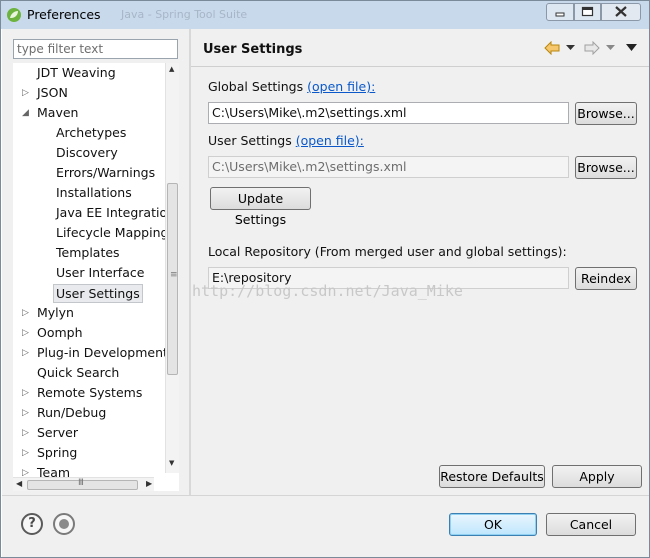 The height and width of the screenshot is (558, 650). I want to click on ok-button: OK, so click(493, 524).